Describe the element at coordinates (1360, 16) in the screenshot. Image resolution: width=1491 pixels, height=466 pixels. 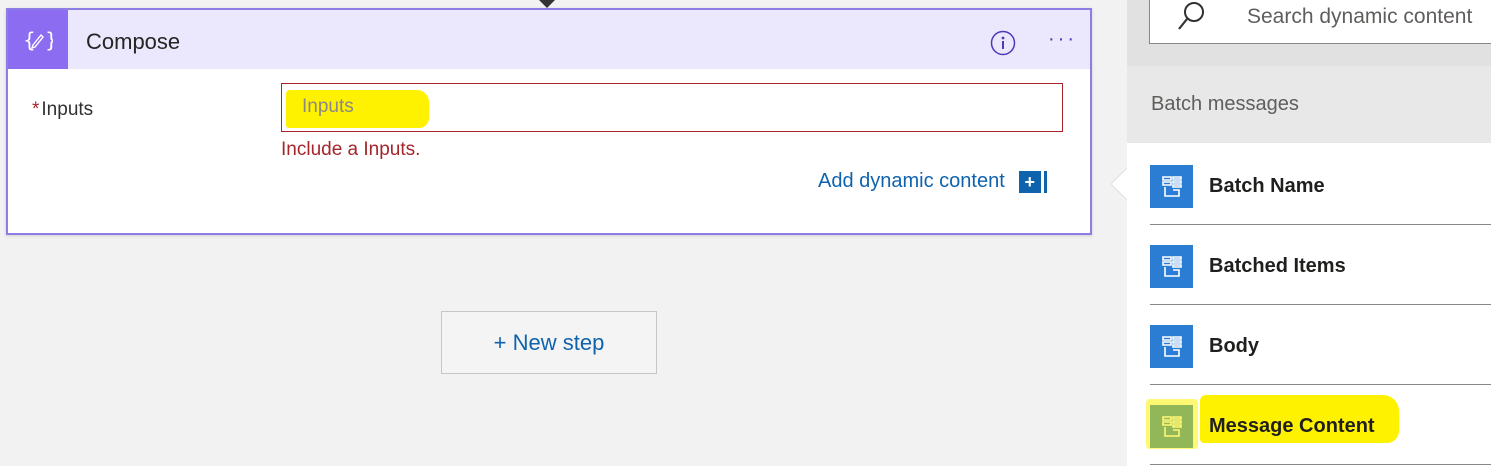
I see `search-placeholder: Search dynamic content` at that location.